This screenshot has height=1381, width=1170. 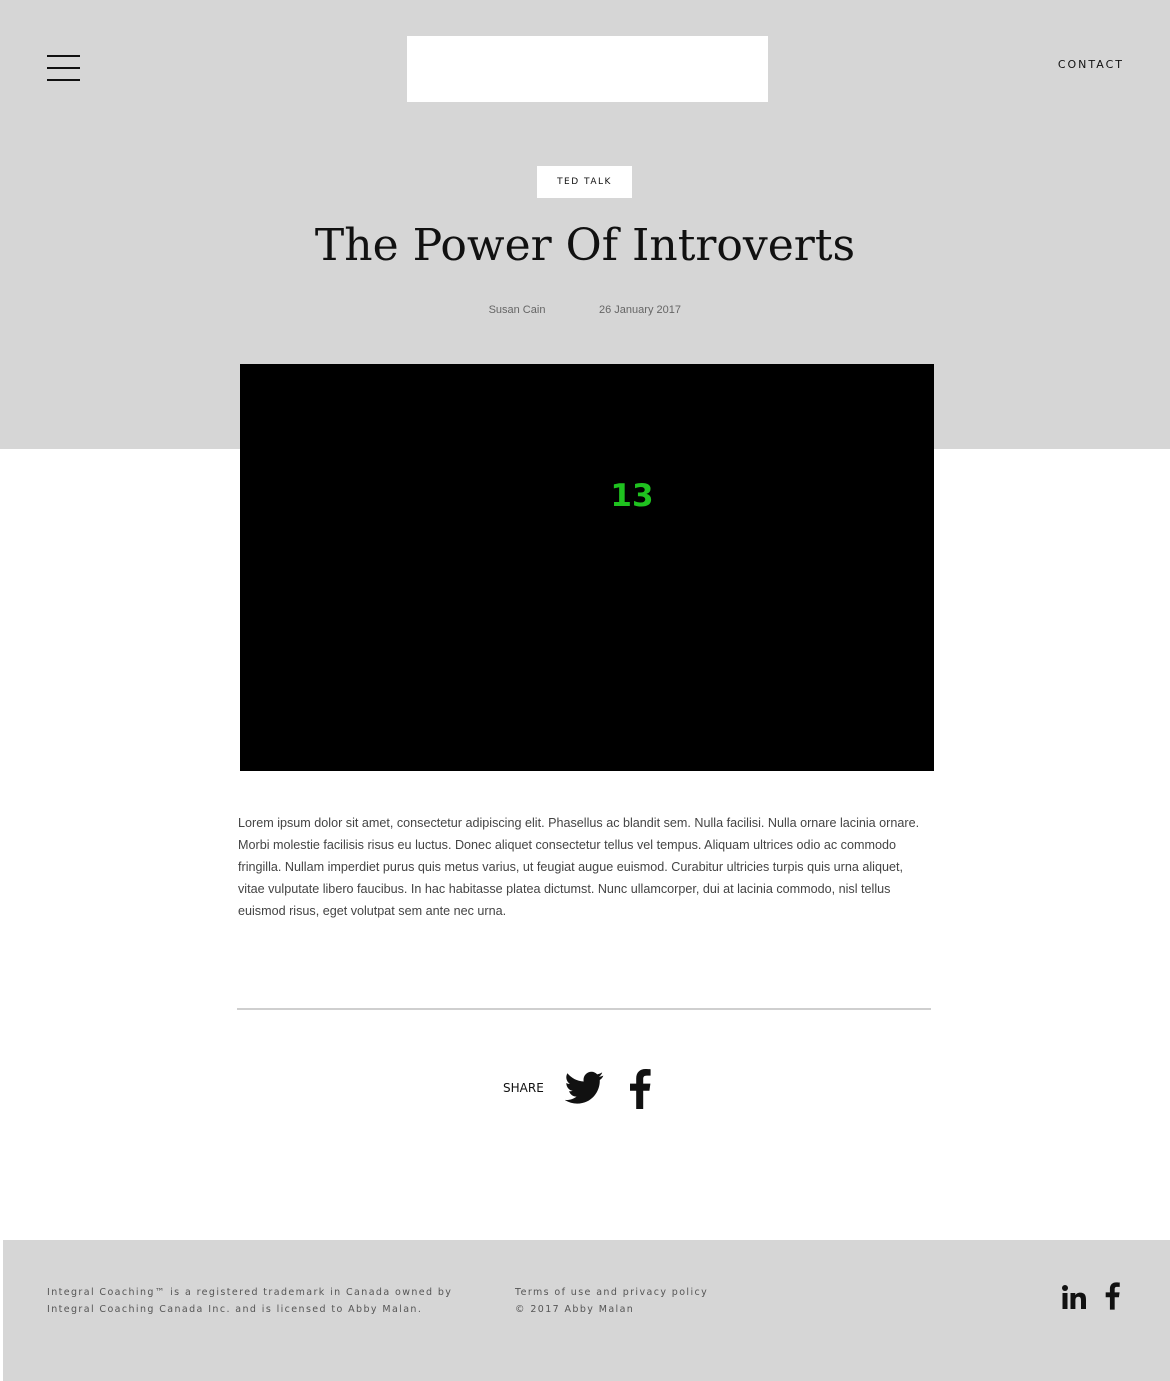 I want to click on twitter-icon, so click(x=584, y=1088).